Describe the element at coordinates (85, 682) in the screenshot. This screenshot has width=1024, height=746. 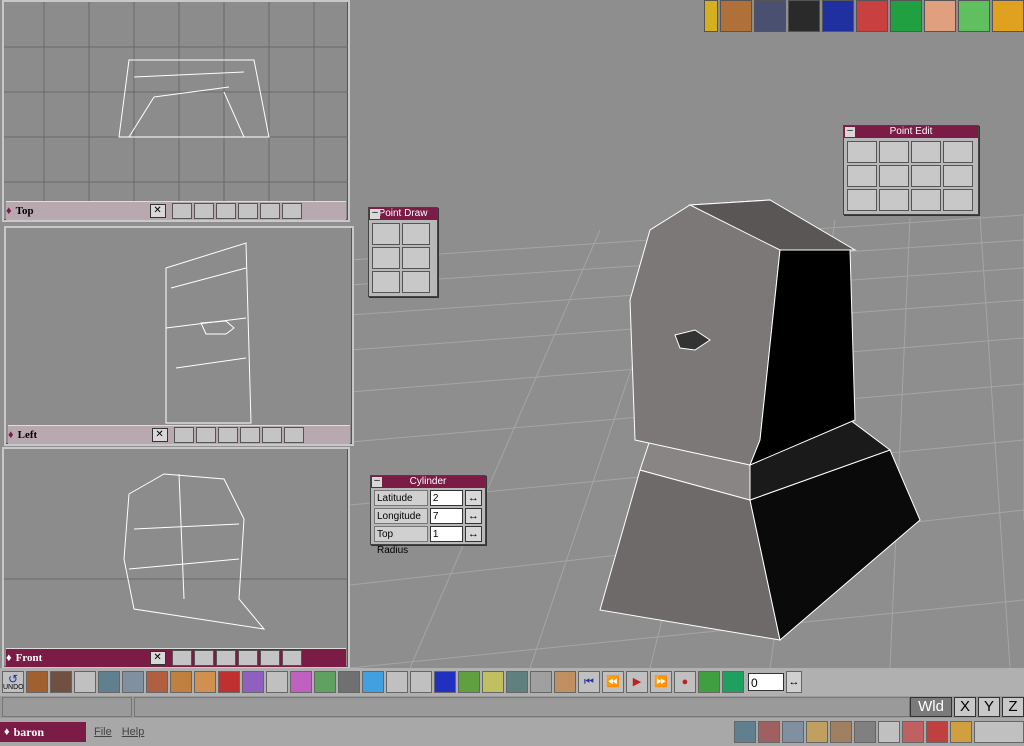
I see `select-arrow-icon` at that location.